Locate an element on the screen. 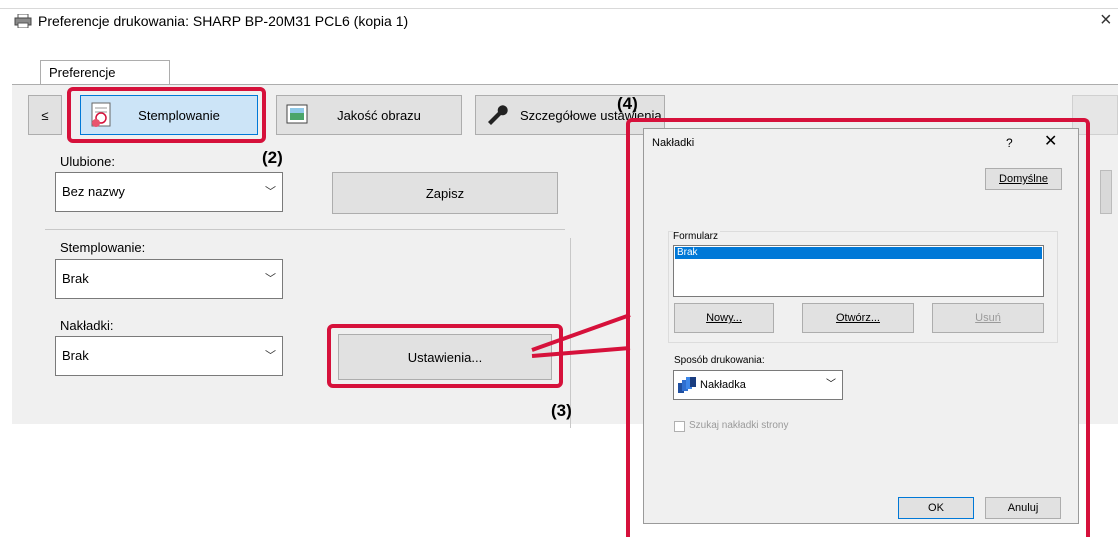  tab-print-preferences: Preferencje drukowania is located at coordinates (105, 82).